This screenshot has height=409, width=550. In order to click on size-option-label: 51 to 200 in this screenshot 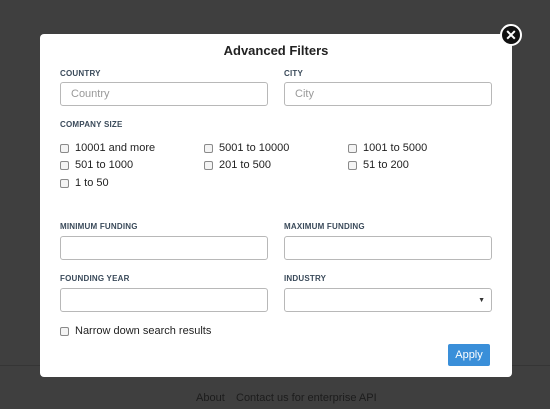, I will do `click(386, 165)`.